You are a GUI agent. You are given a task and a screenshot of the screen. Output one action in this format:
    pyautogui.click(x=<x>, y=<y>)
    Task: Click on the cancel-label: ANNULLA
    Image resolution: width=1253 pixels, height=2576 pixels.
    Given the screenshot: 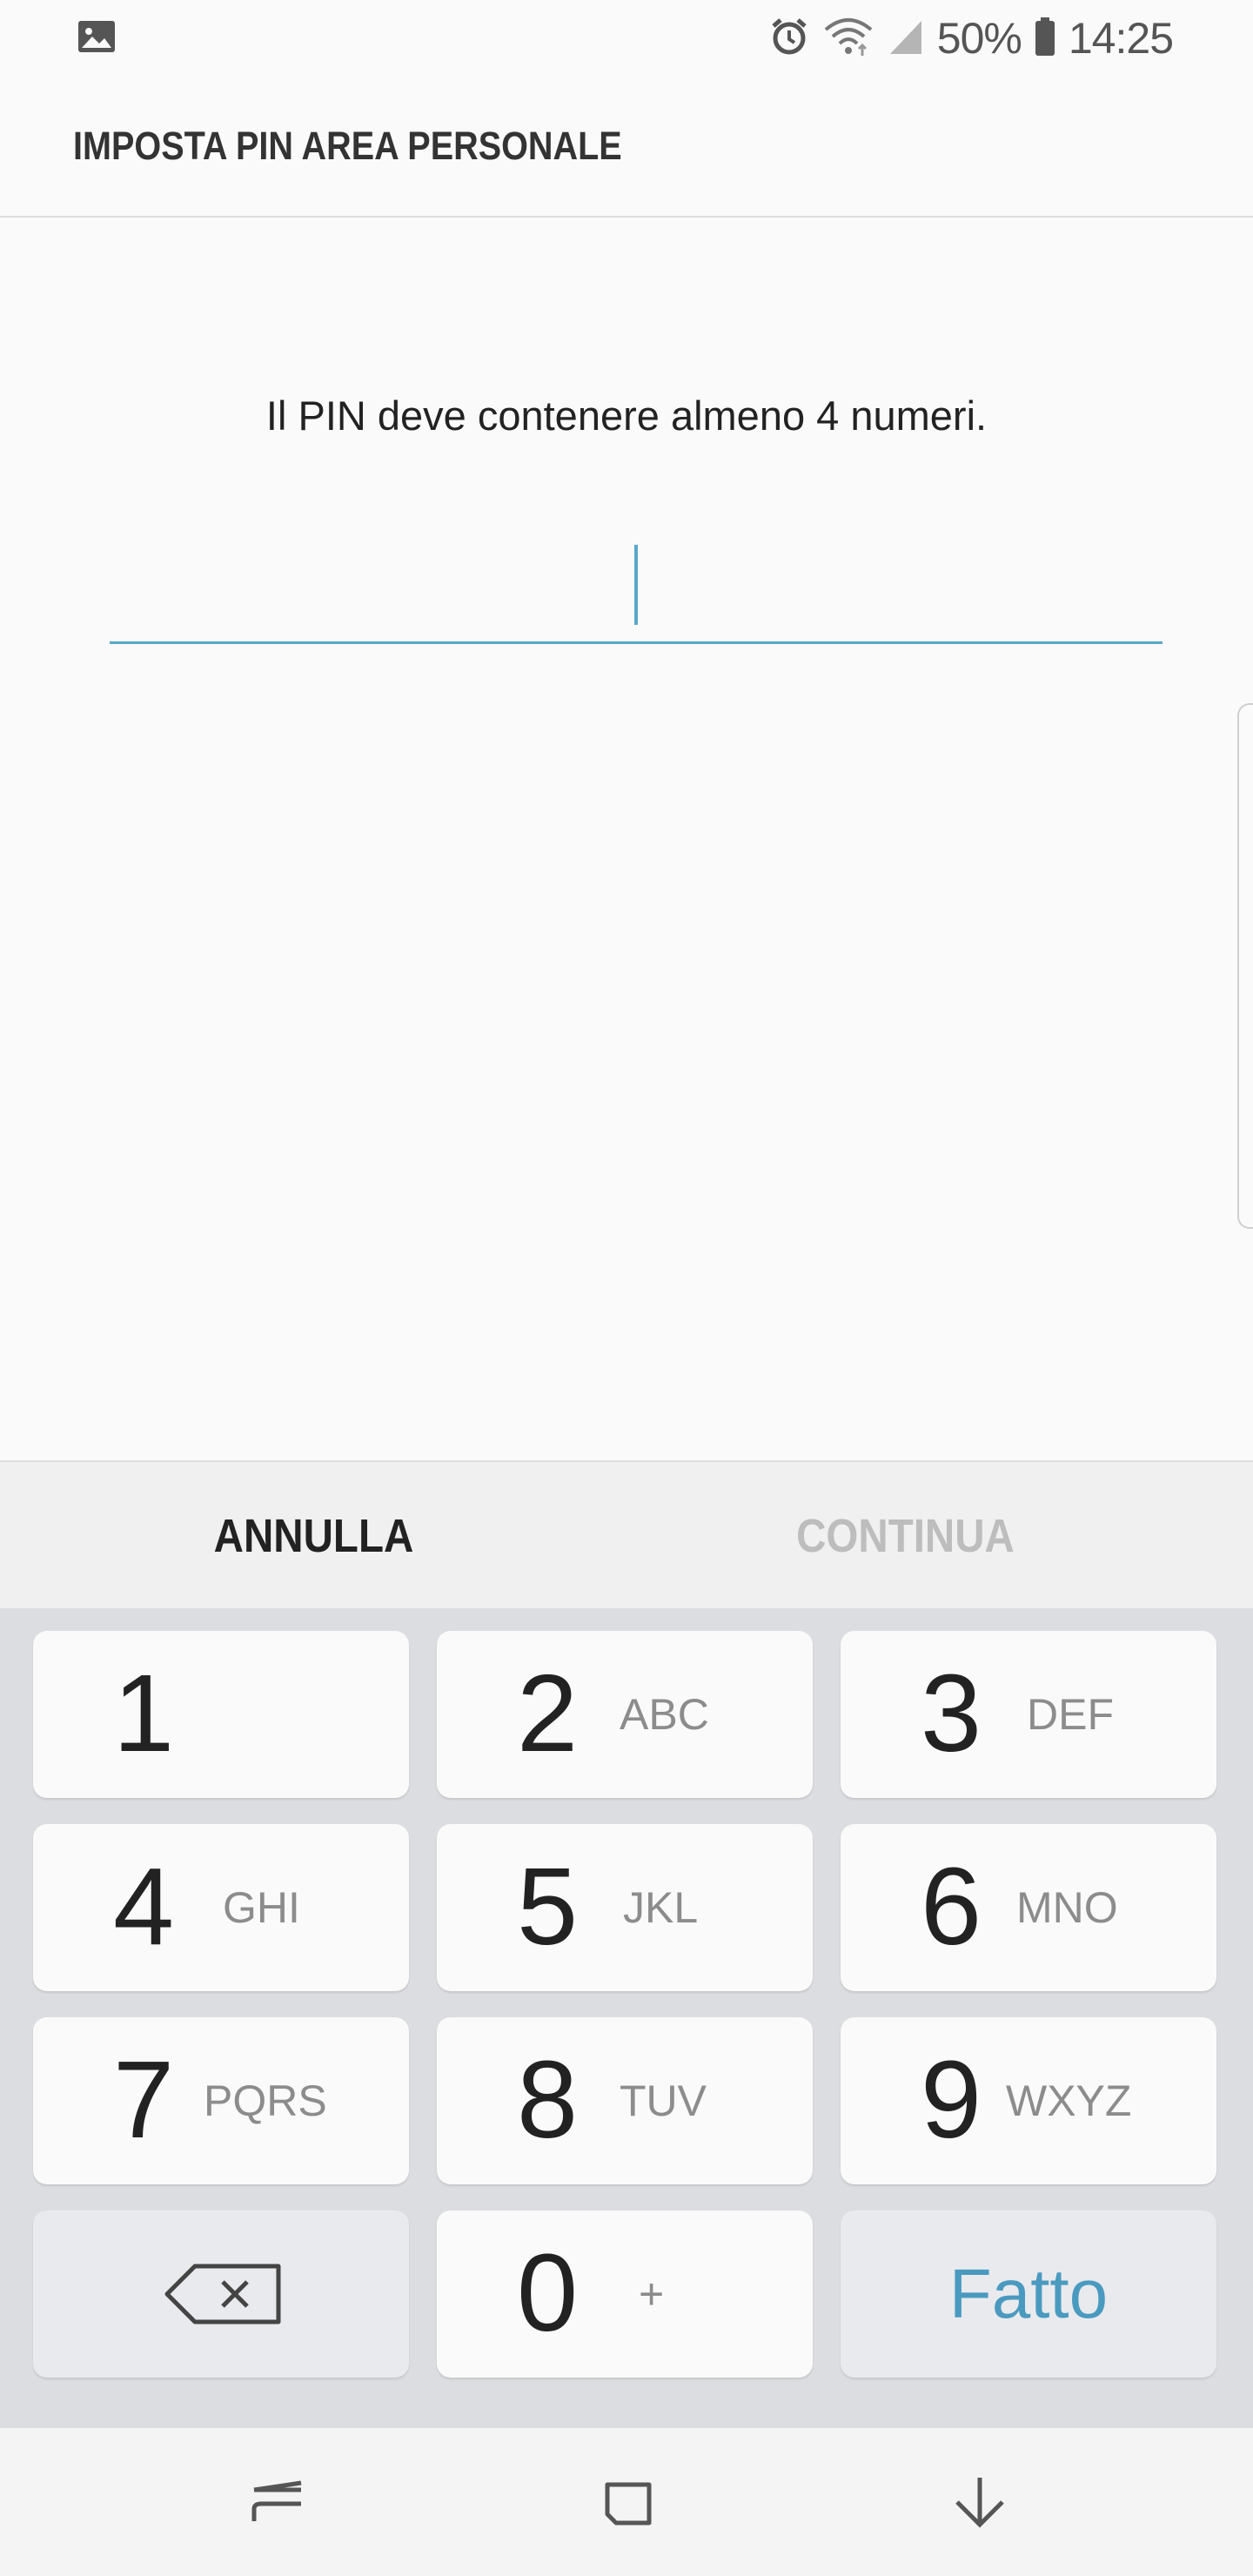 What is the action you would take?
    pyautogui.click(x=313, y=1536)
    